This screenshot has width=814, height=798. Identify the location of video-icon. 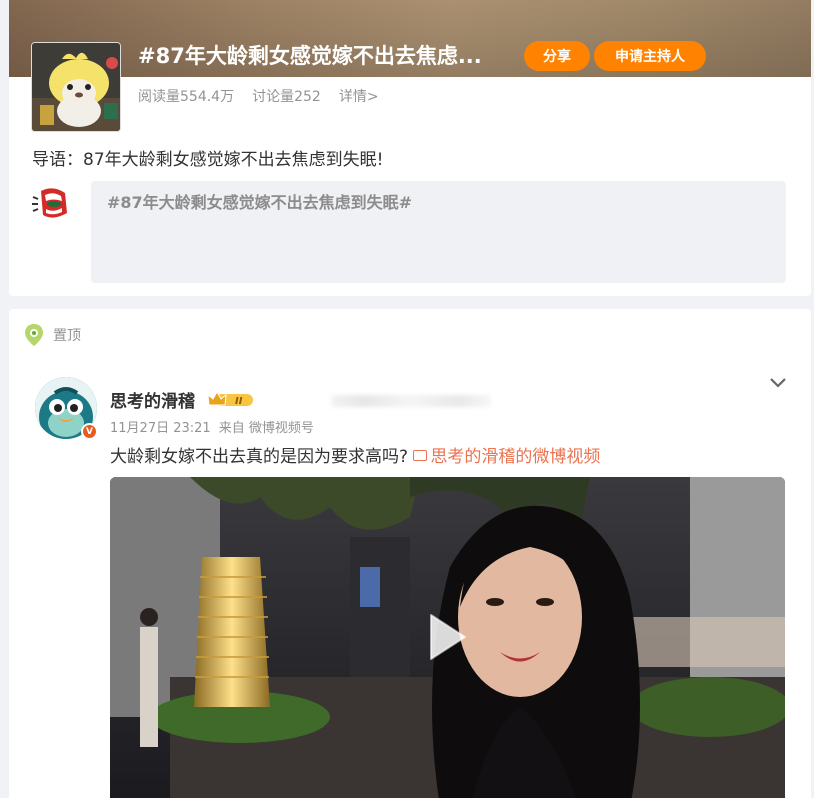
(420, 455).